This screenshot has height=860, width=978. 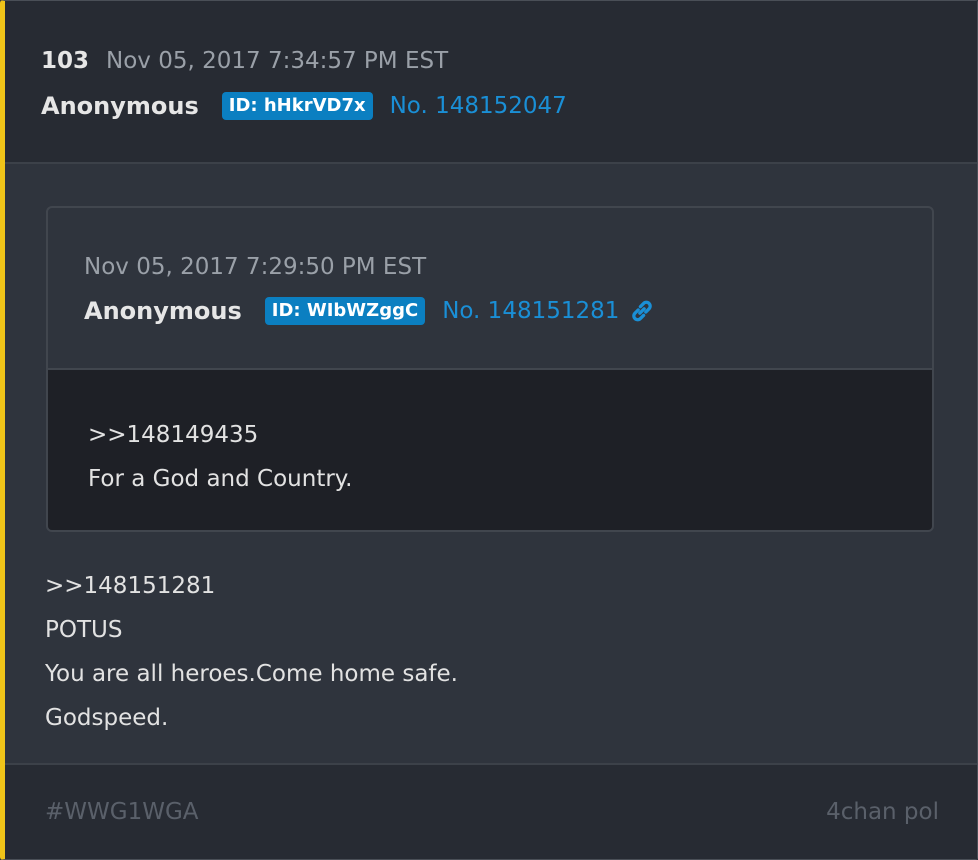 I want to click on post-footer: #WWG1WGA 4chan pol, so click(x=491, y=811).